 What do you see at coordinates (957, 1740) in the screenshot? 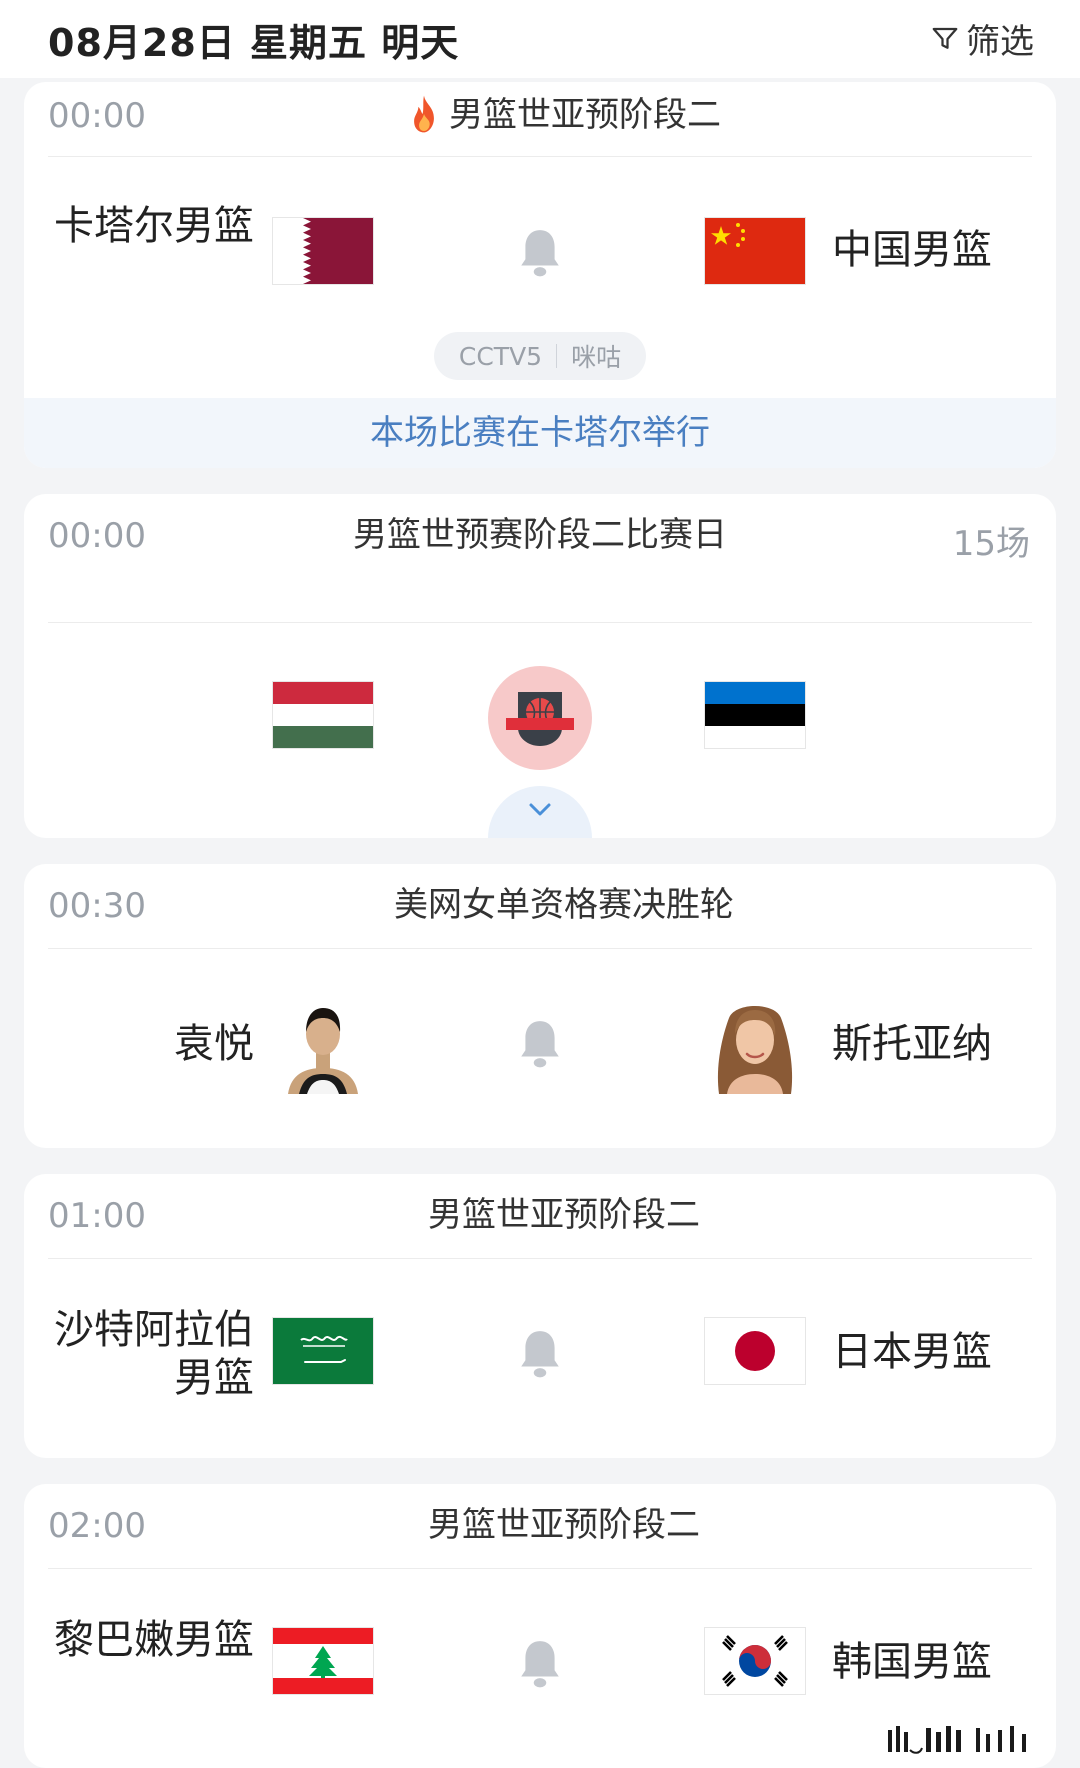
I see `watermark-icon` at bounding box center [957, 1740].